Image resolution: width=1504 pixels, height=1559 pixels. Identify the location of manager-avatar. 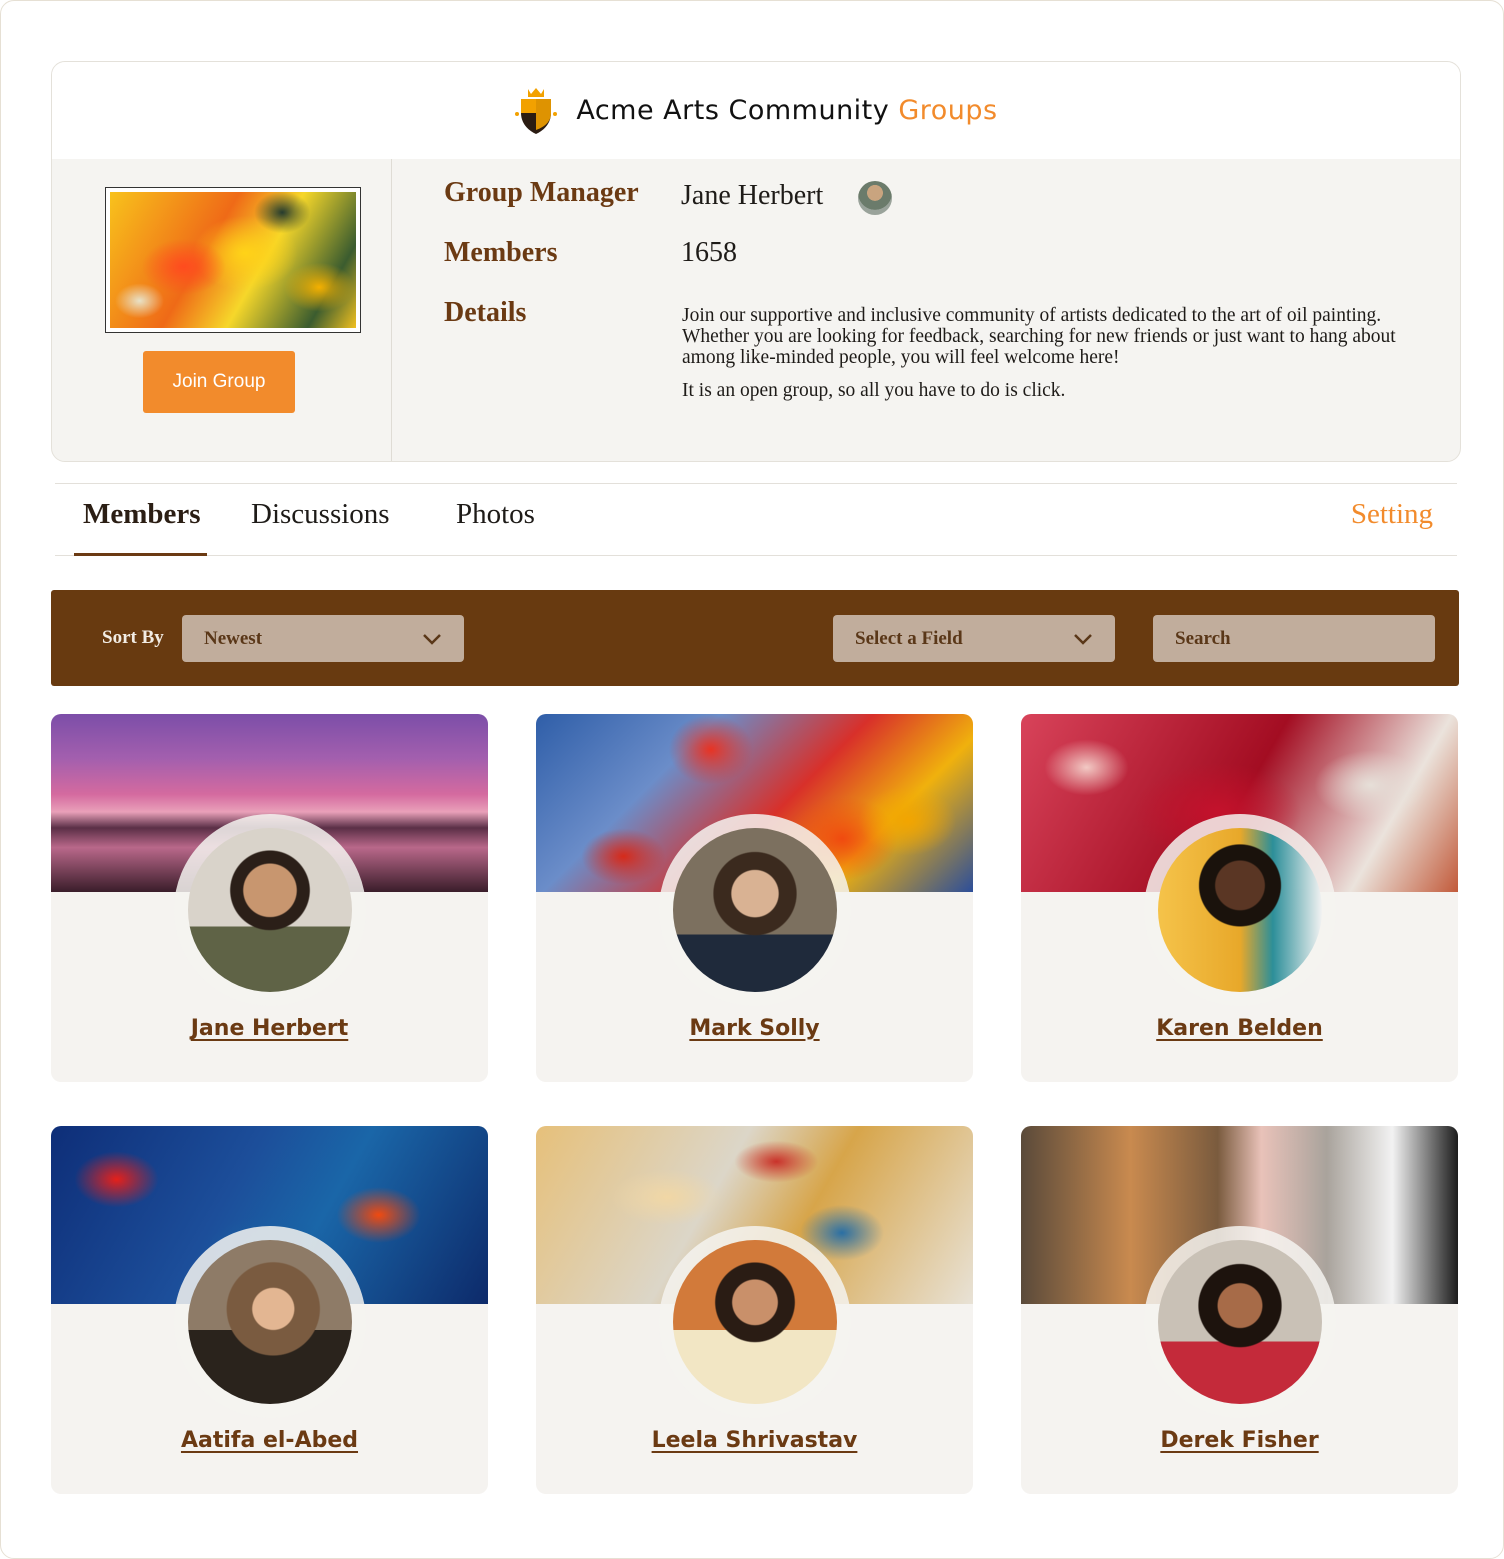
(875, 198).